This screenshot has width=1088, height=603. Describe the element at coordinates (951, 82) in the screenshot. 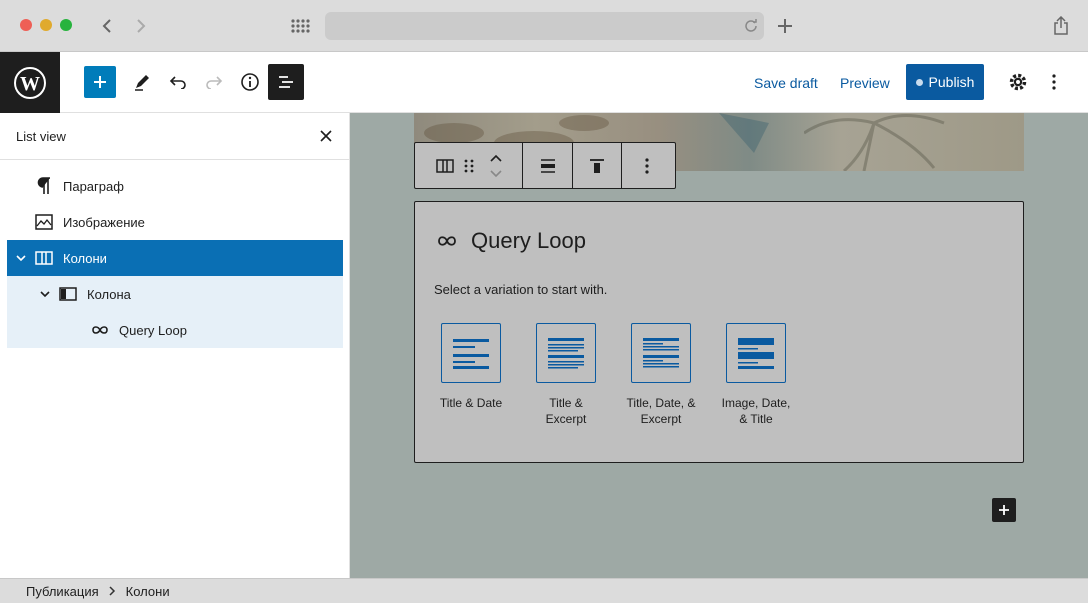

I see `publish-label: Publish` at that location.